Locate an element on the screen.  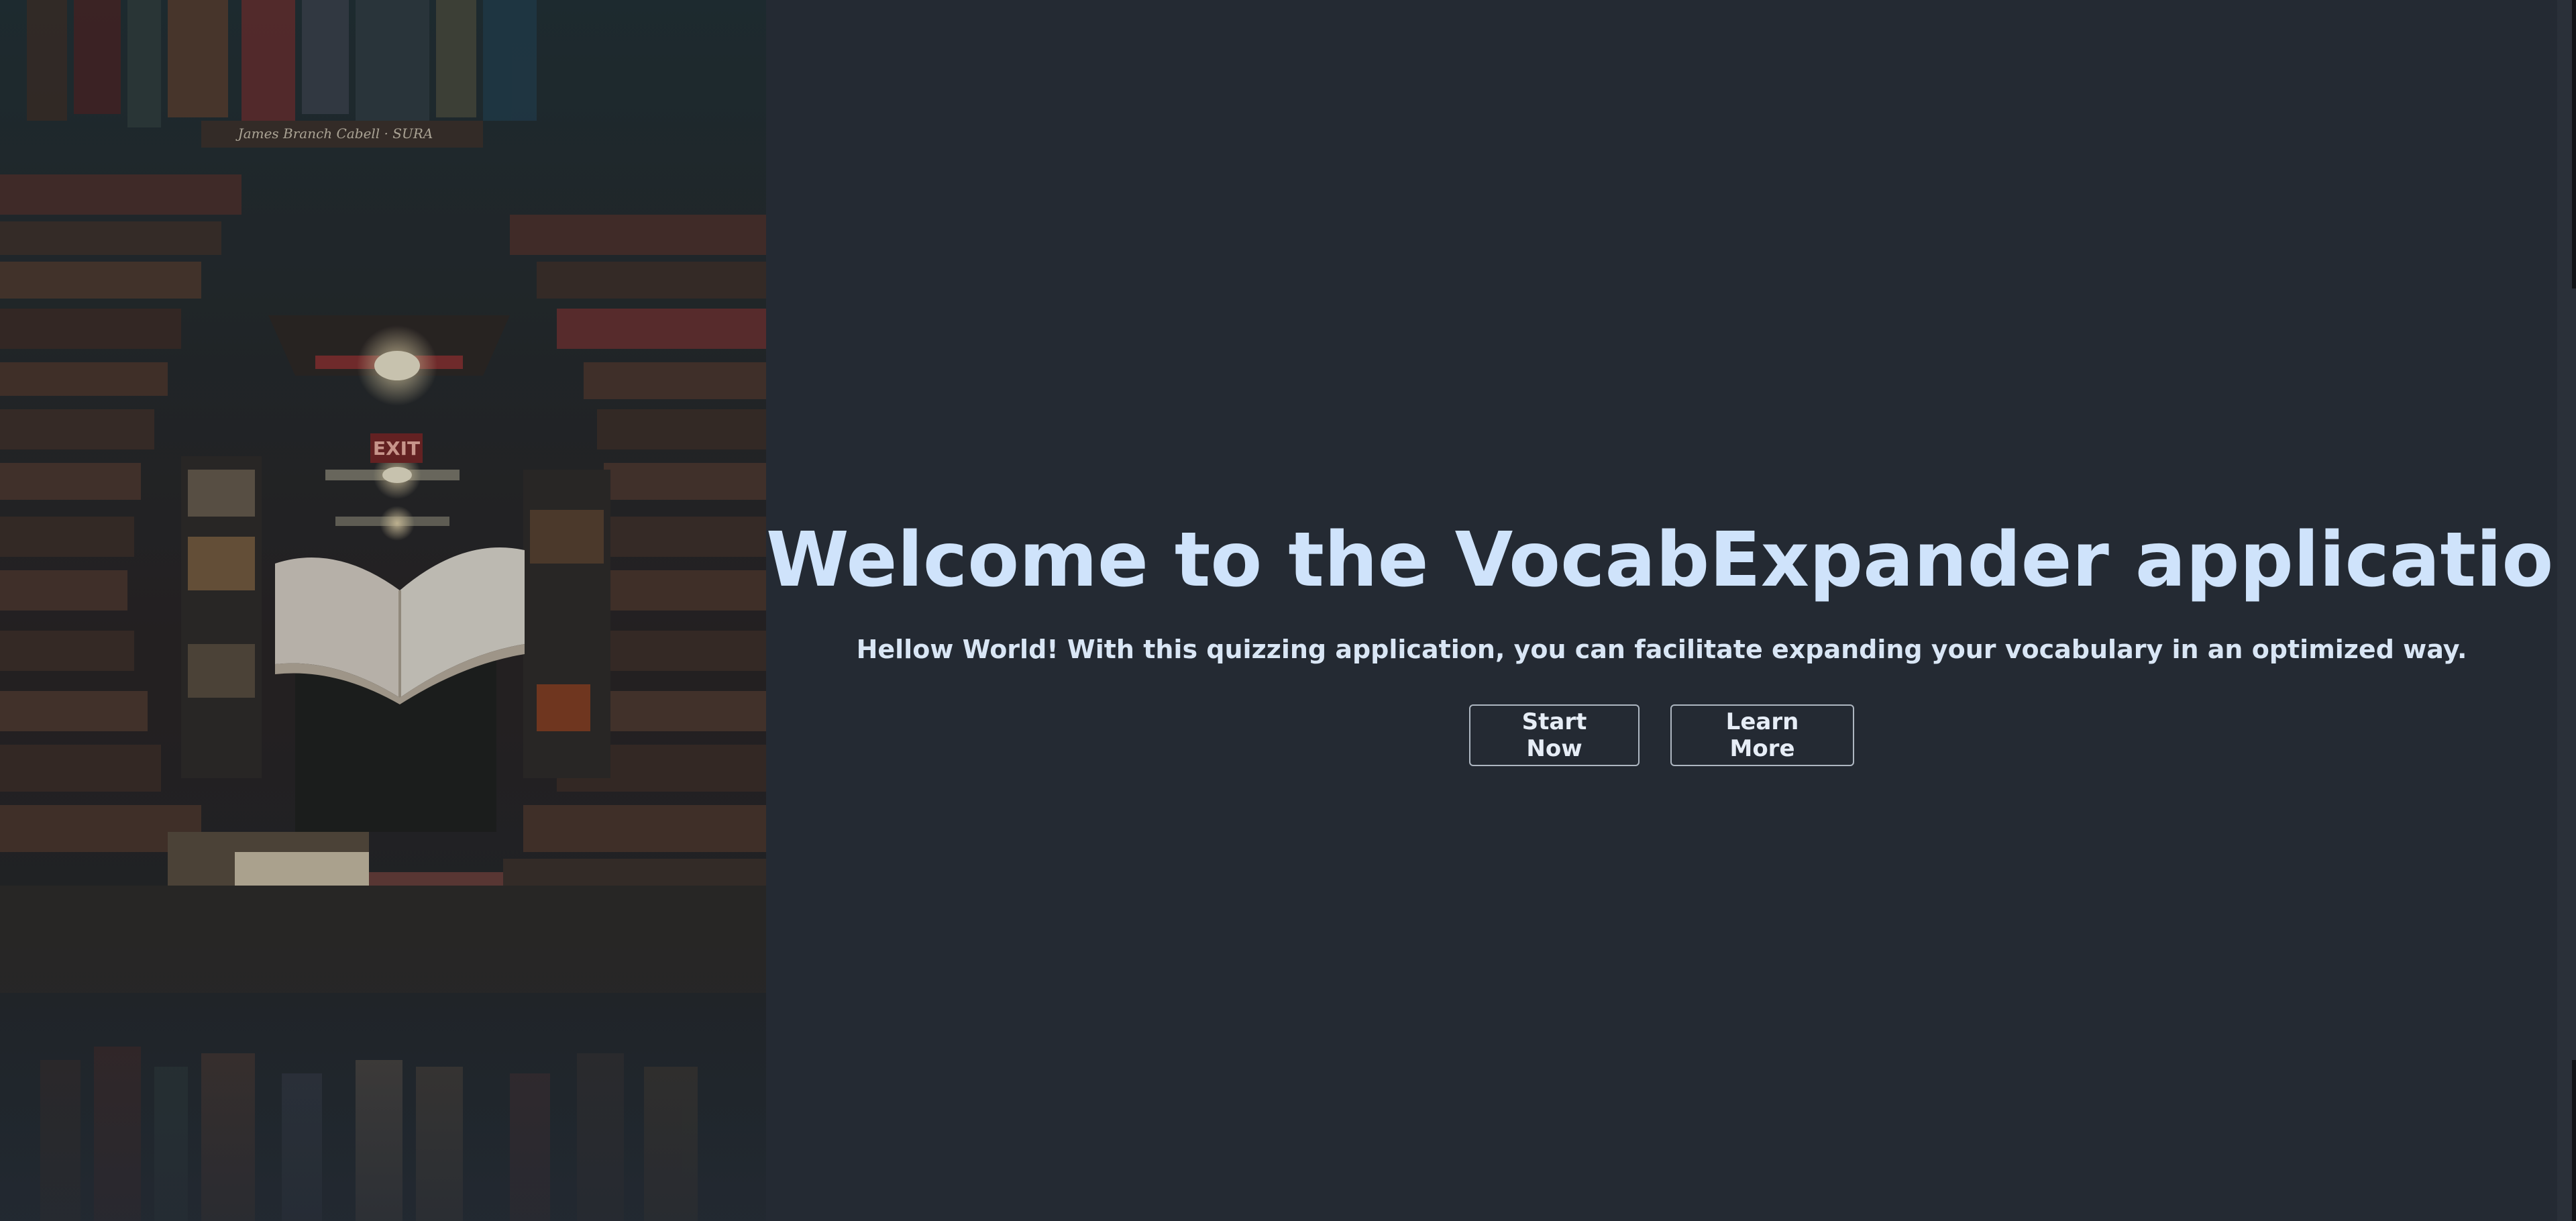
page-title: Welcome to the VocabExpander application is located at coordinates (1671, 560).